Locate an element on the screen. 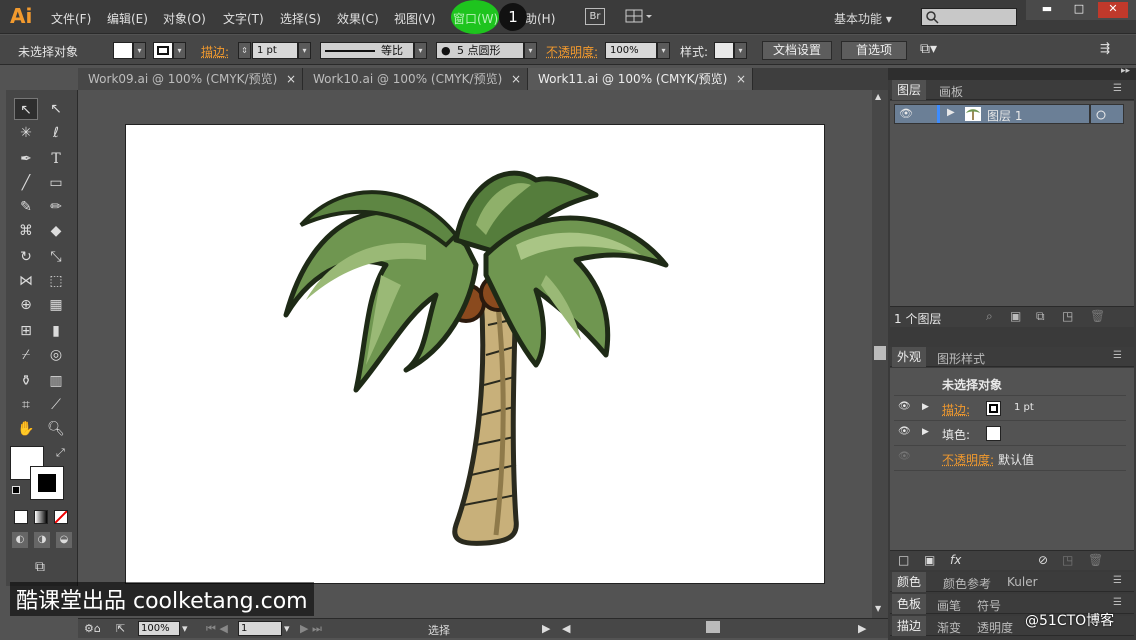 The width and height of the screenshot is (1136, 640). eyedropper-tool-icon: ⌿ is located at coordinates (26, 355).